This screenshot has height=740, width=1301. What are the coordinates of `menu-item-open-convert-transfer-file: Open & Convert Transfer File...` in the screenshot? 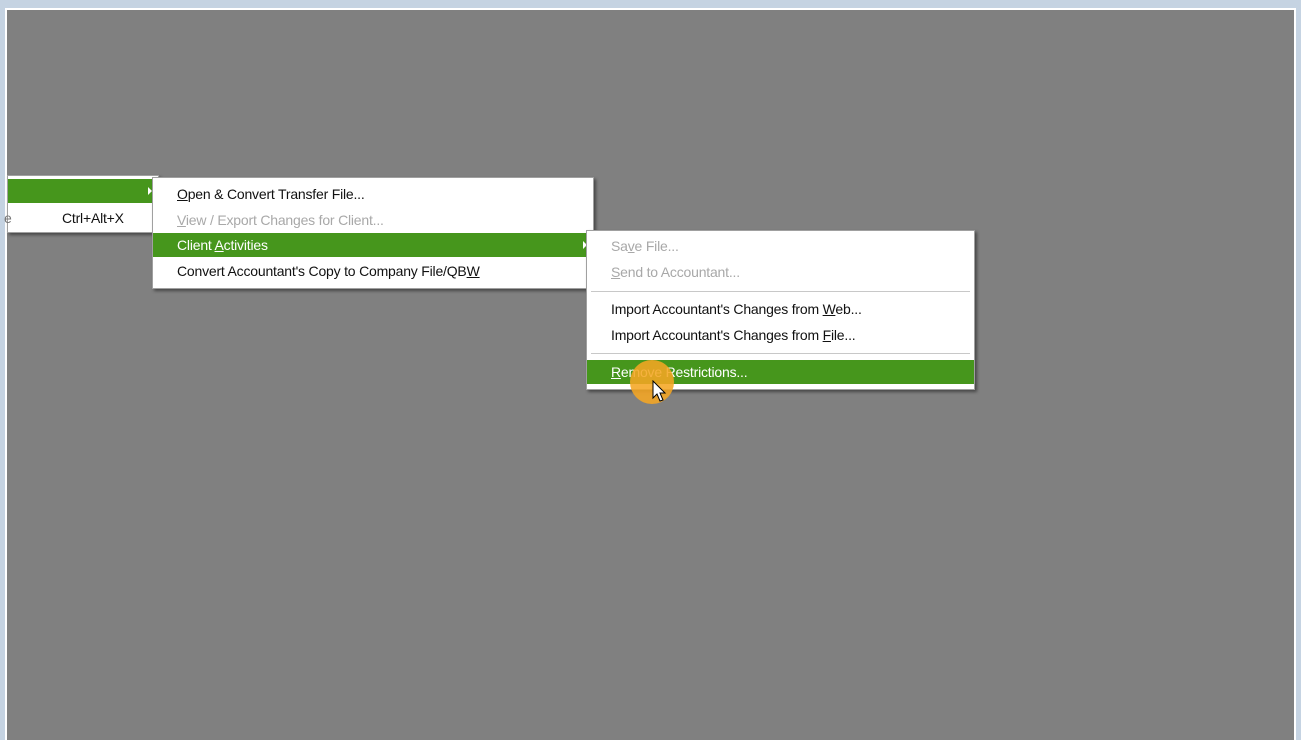 It's located at (373, 194).